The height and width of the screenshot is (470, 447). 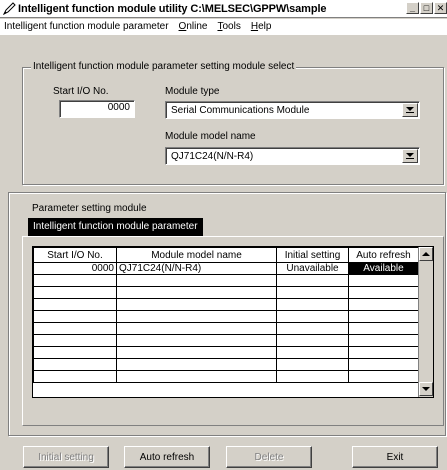 I want to click on grid-vertical-scrollbar, so click(x=425, y=322).